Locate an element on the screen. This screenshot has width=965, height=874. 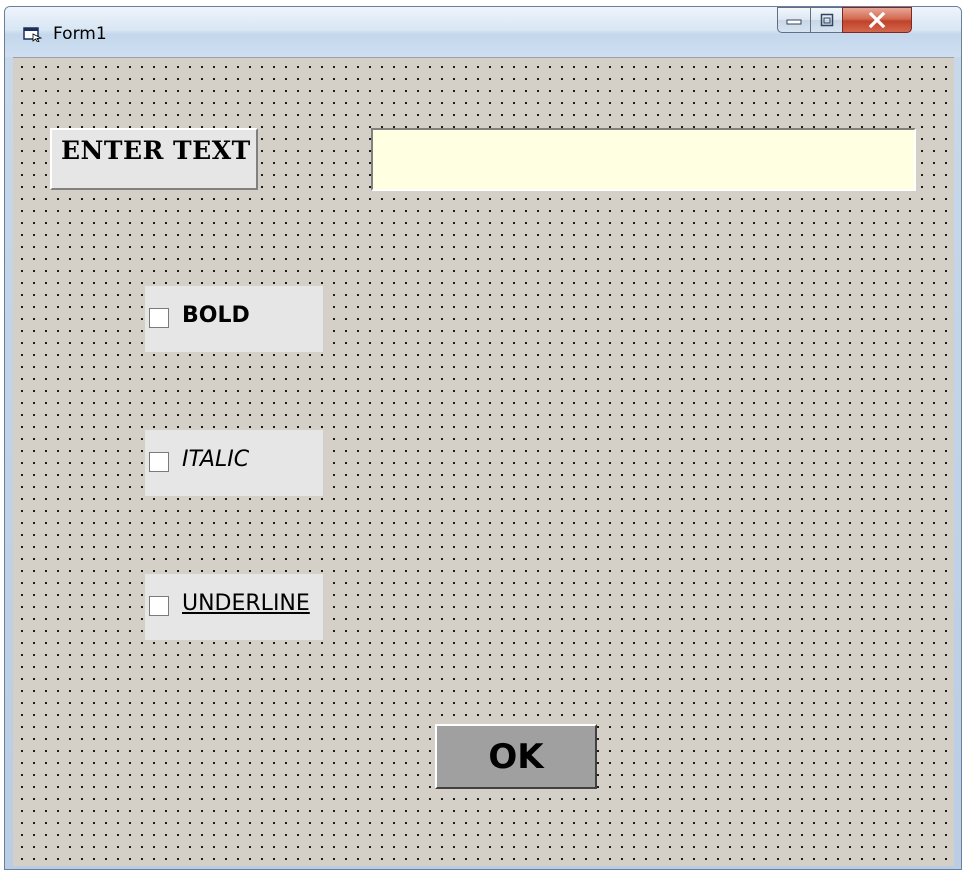
enter-text-label-text: ENTER TEXT is located at coordinates (156, 150).